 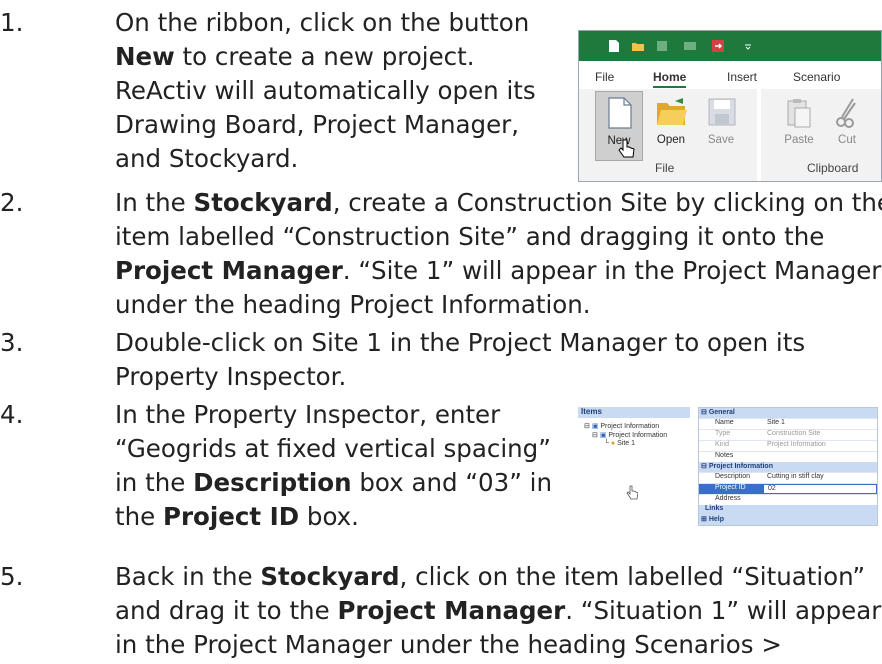 I want to click on step-line: in the Description box and “03” in, so click(x=333, y=483).